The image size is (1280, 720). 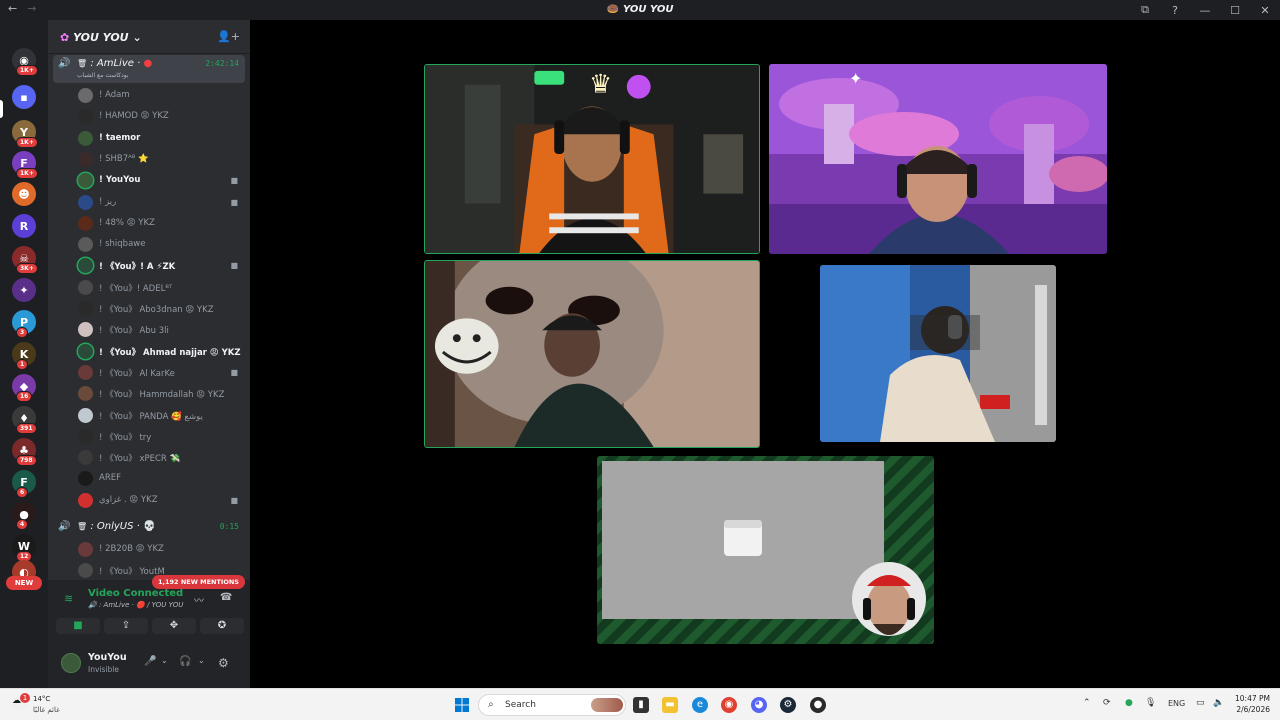 I want to click on member-name: ! ريز, so click(x=108, y=201).